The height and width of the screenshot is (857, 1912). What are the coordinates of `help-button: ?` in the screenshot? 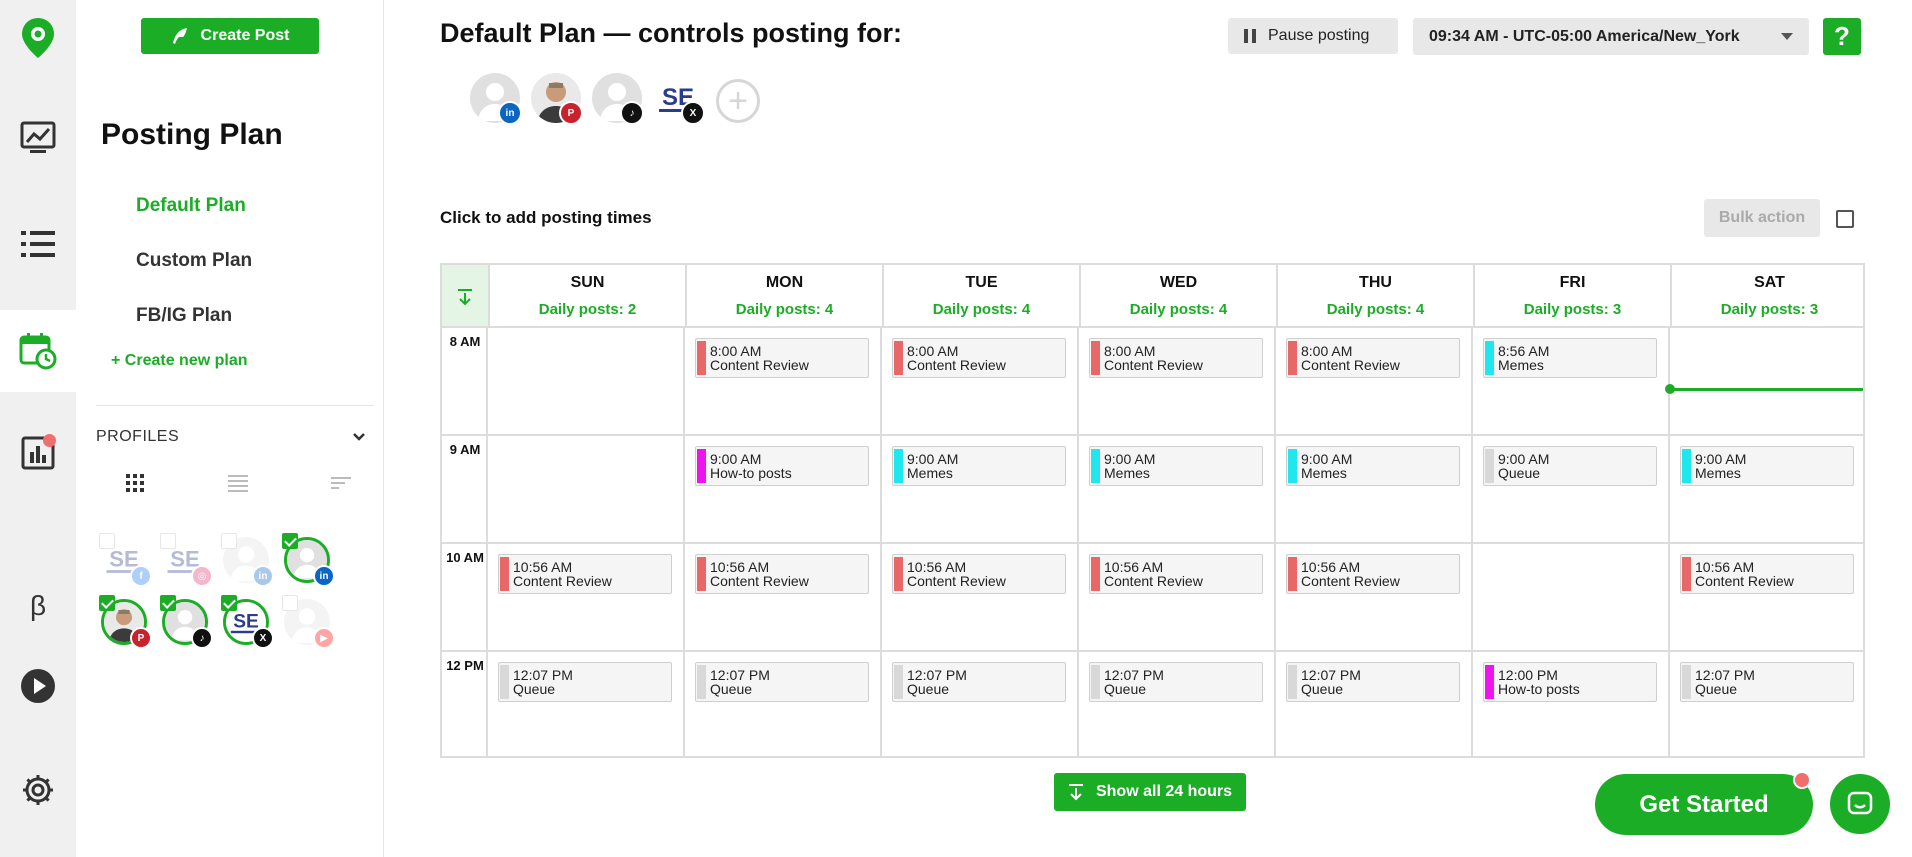 It's located at (1842, 36).